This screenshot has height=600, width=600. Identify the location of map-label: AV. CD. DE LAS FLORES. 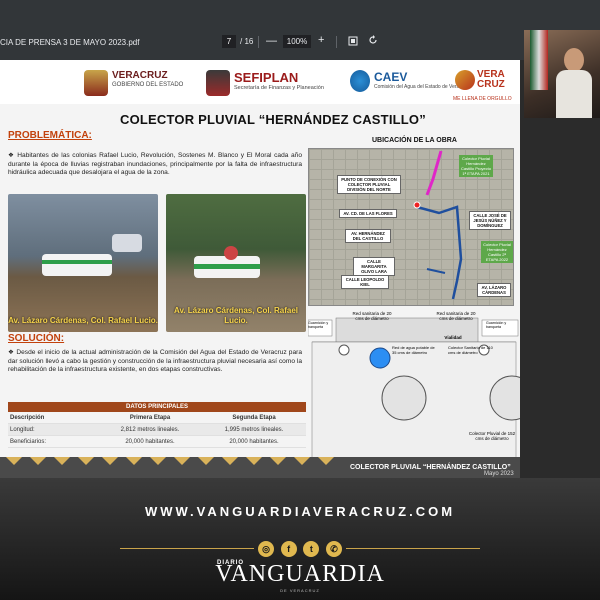
(368, 213).